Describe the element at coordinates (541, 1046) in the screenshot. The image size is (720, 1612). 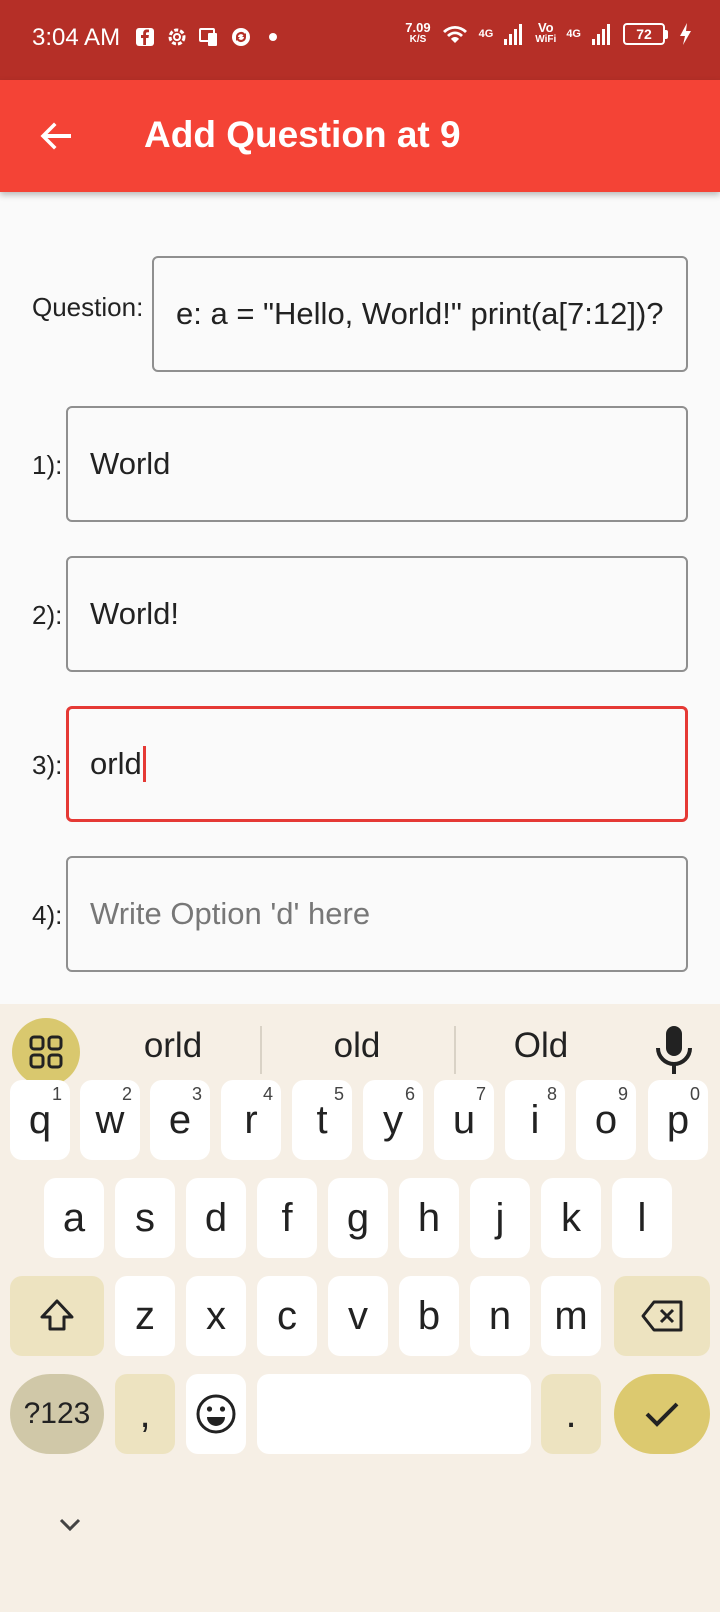
I see `suggestion-3: Old` at that location.